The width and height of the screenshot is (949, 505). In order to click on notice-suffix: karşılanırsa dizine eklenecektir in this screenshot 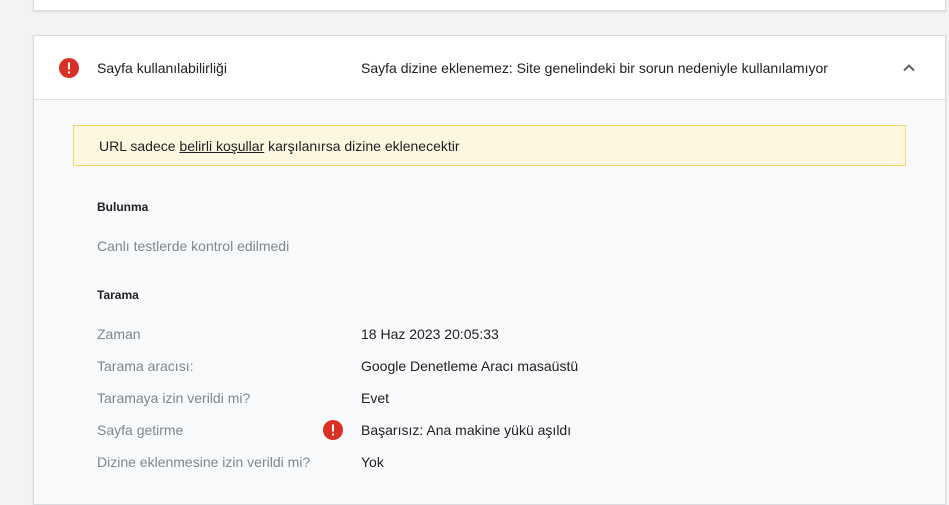, I will do `click(362, 146)`.